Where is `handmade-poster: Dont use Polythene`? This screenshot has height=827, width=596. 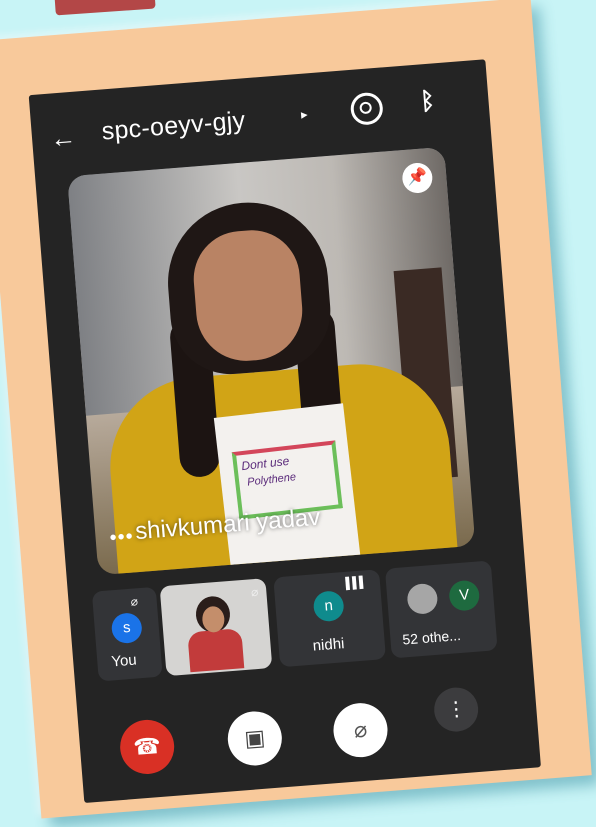
handmade-poster: Dont use Polythene is located at coordinates (287, 489).